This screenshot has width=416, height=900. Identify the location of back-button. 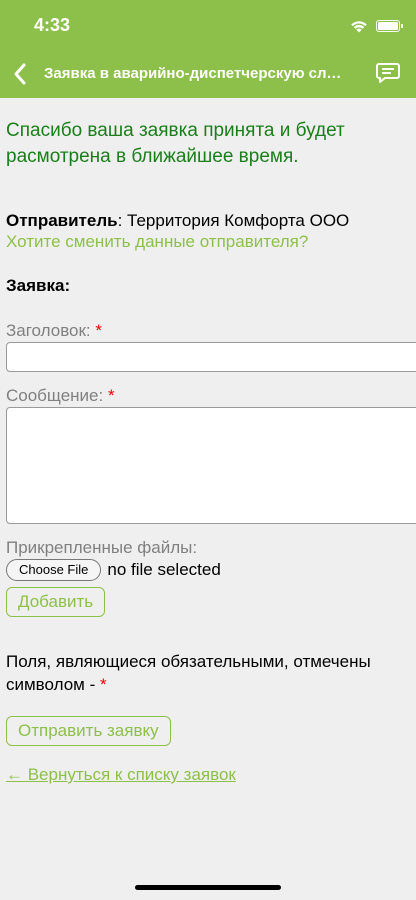
(20, 74).